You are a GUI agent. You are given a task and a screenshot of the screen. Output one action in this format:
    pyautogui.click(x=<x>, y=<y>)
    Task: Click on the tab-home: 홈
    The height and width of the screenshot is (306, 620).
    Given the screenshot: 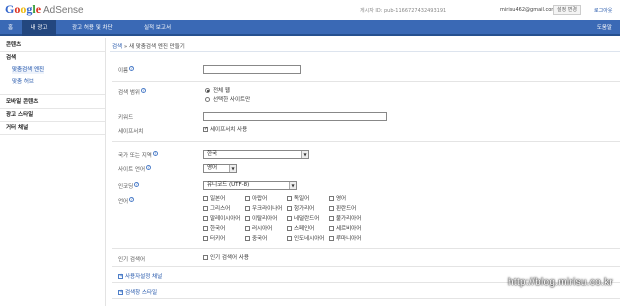 What is the action you would take?
    pyautogui.click(x=10, y=28)
    